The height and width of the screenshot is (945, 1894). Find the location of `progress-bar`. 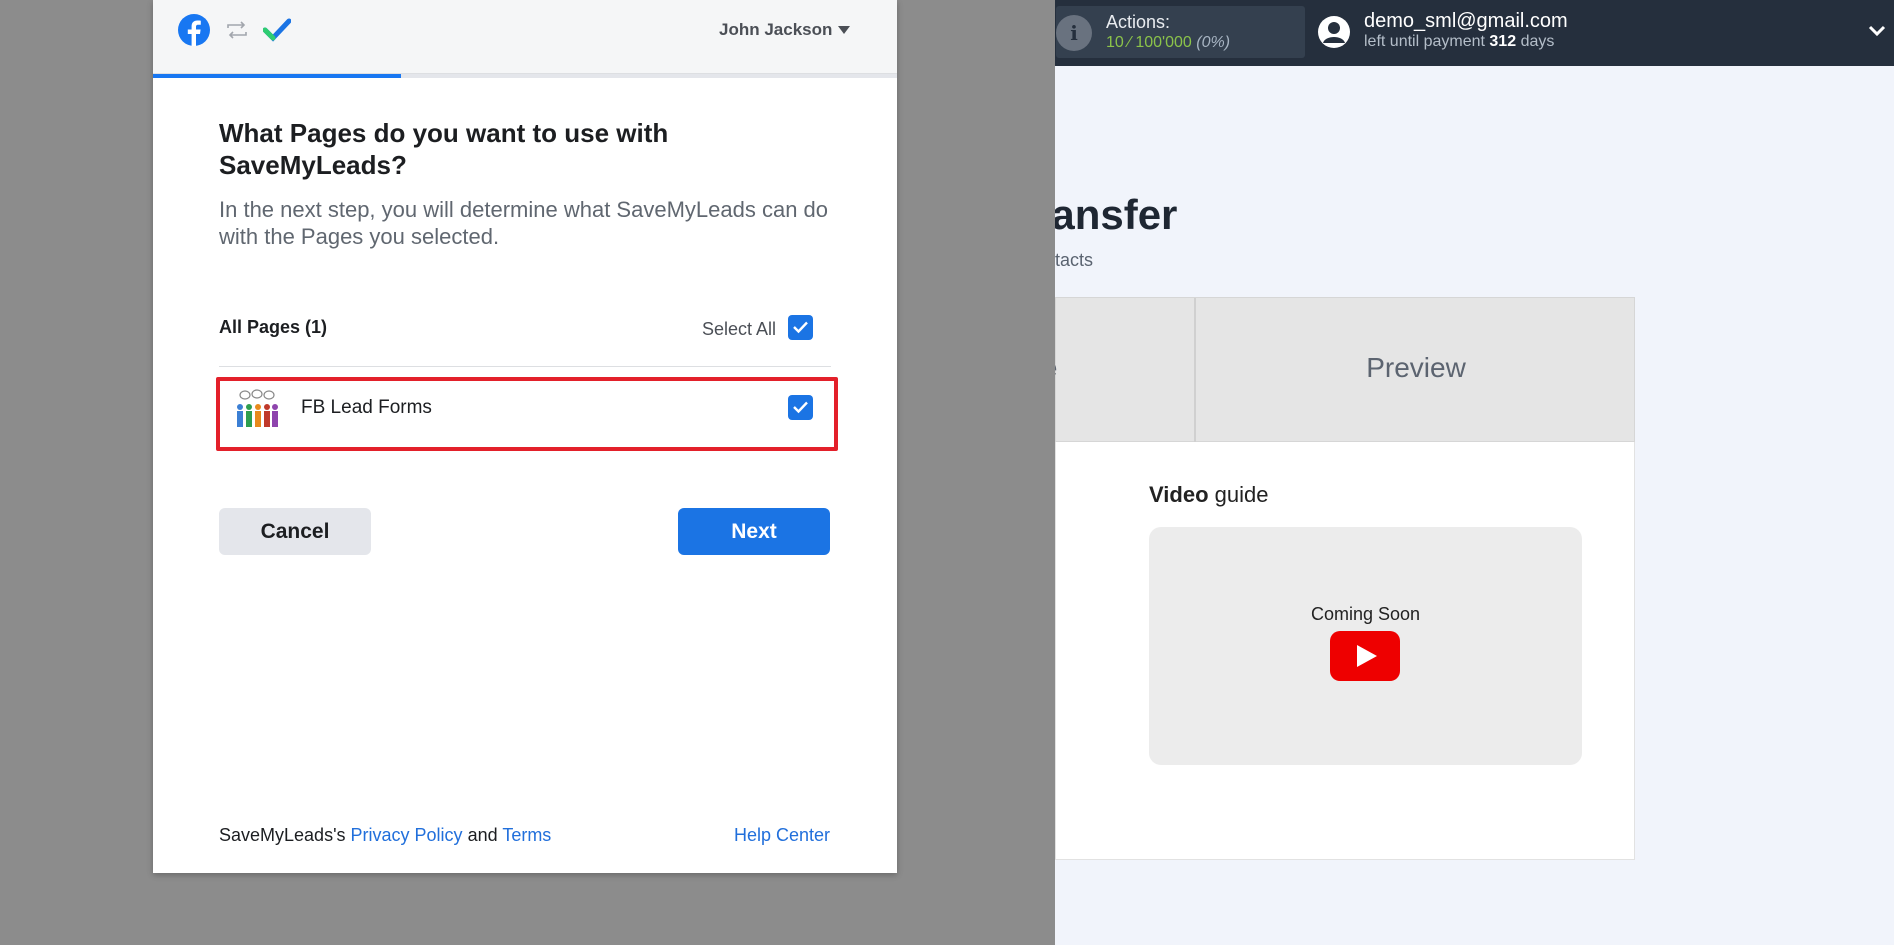

progress-bar is located at coordinates (525, 76).